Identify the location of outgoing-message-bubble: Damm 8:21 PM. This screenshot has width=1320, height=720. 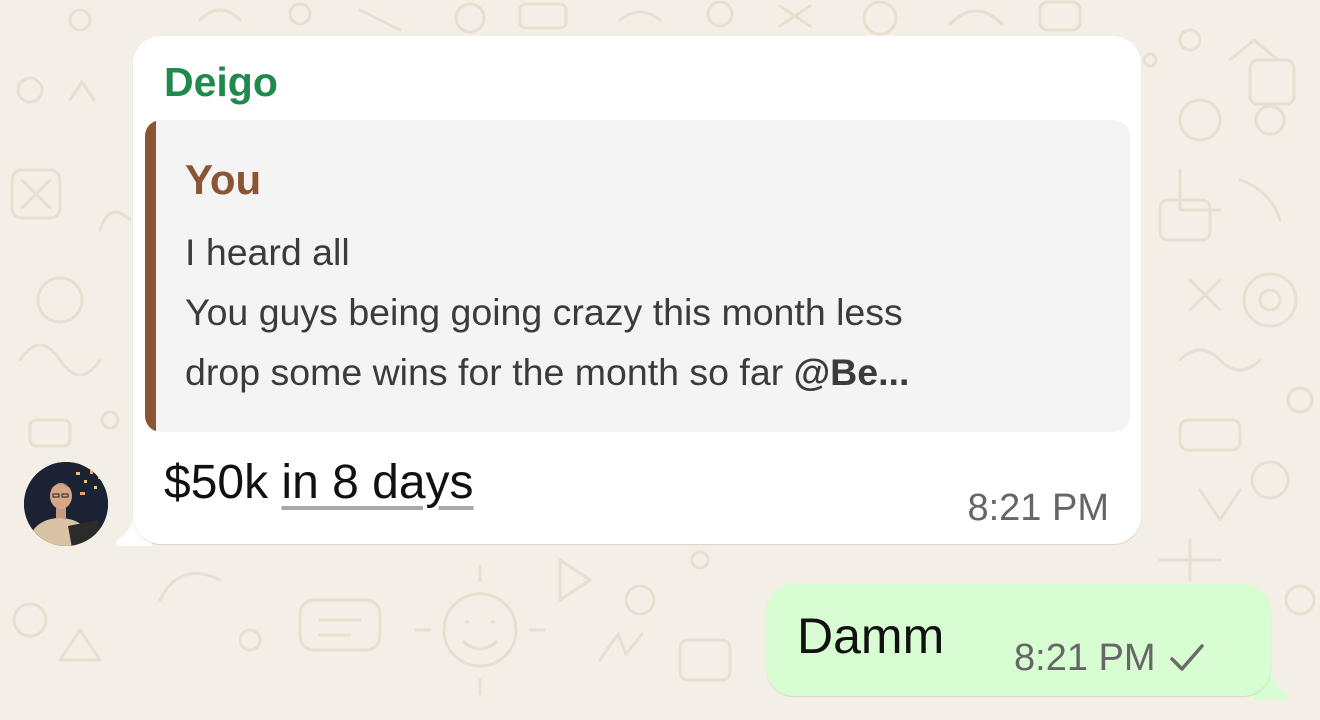
(1018, 640).